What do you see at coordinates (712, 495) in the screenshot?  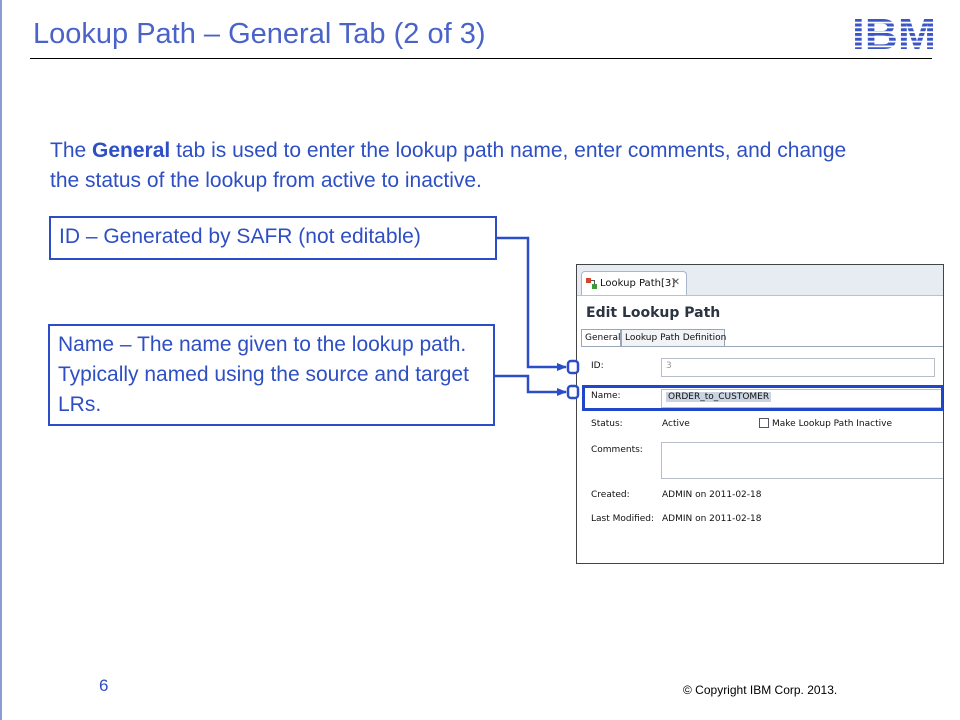 I see `created-value: ADMIN on 2011-02-18` at bounding box center [712, 495].